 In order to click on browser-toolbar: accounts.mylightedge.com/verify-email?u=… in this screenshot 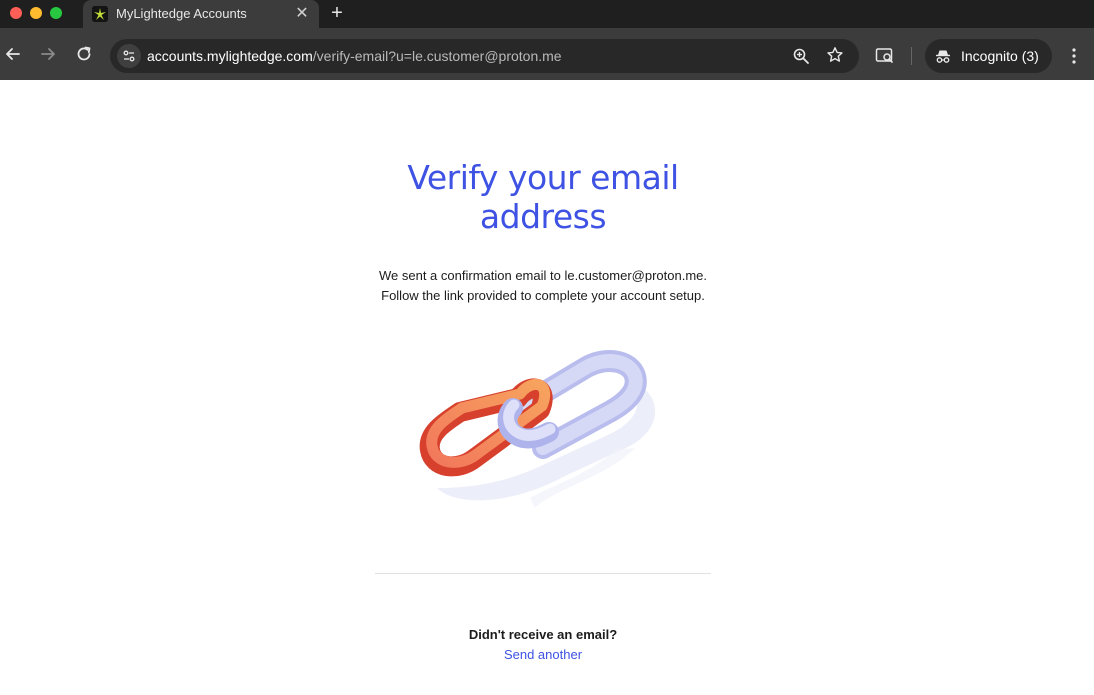, I will do `click(547, 54)`.